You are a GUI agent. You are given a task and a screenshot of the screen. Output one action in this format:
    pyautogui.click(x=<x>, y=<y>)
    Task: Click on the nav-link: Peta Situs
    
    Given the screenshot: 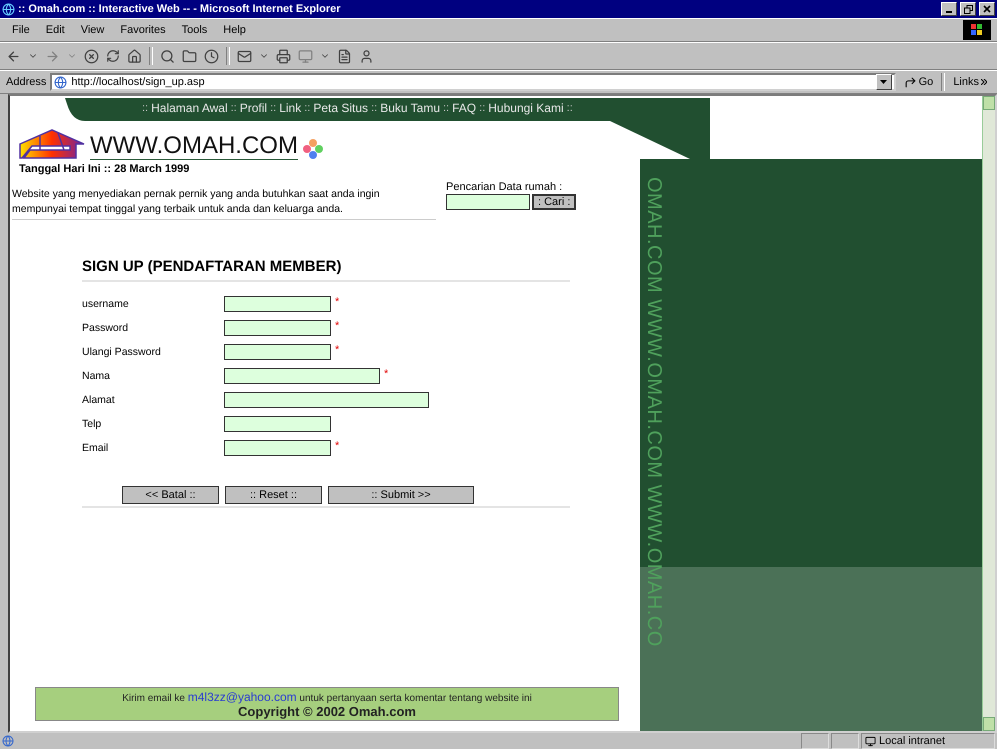 What is the action you would take?
    pyautogui.click(x=340, y=108)
    